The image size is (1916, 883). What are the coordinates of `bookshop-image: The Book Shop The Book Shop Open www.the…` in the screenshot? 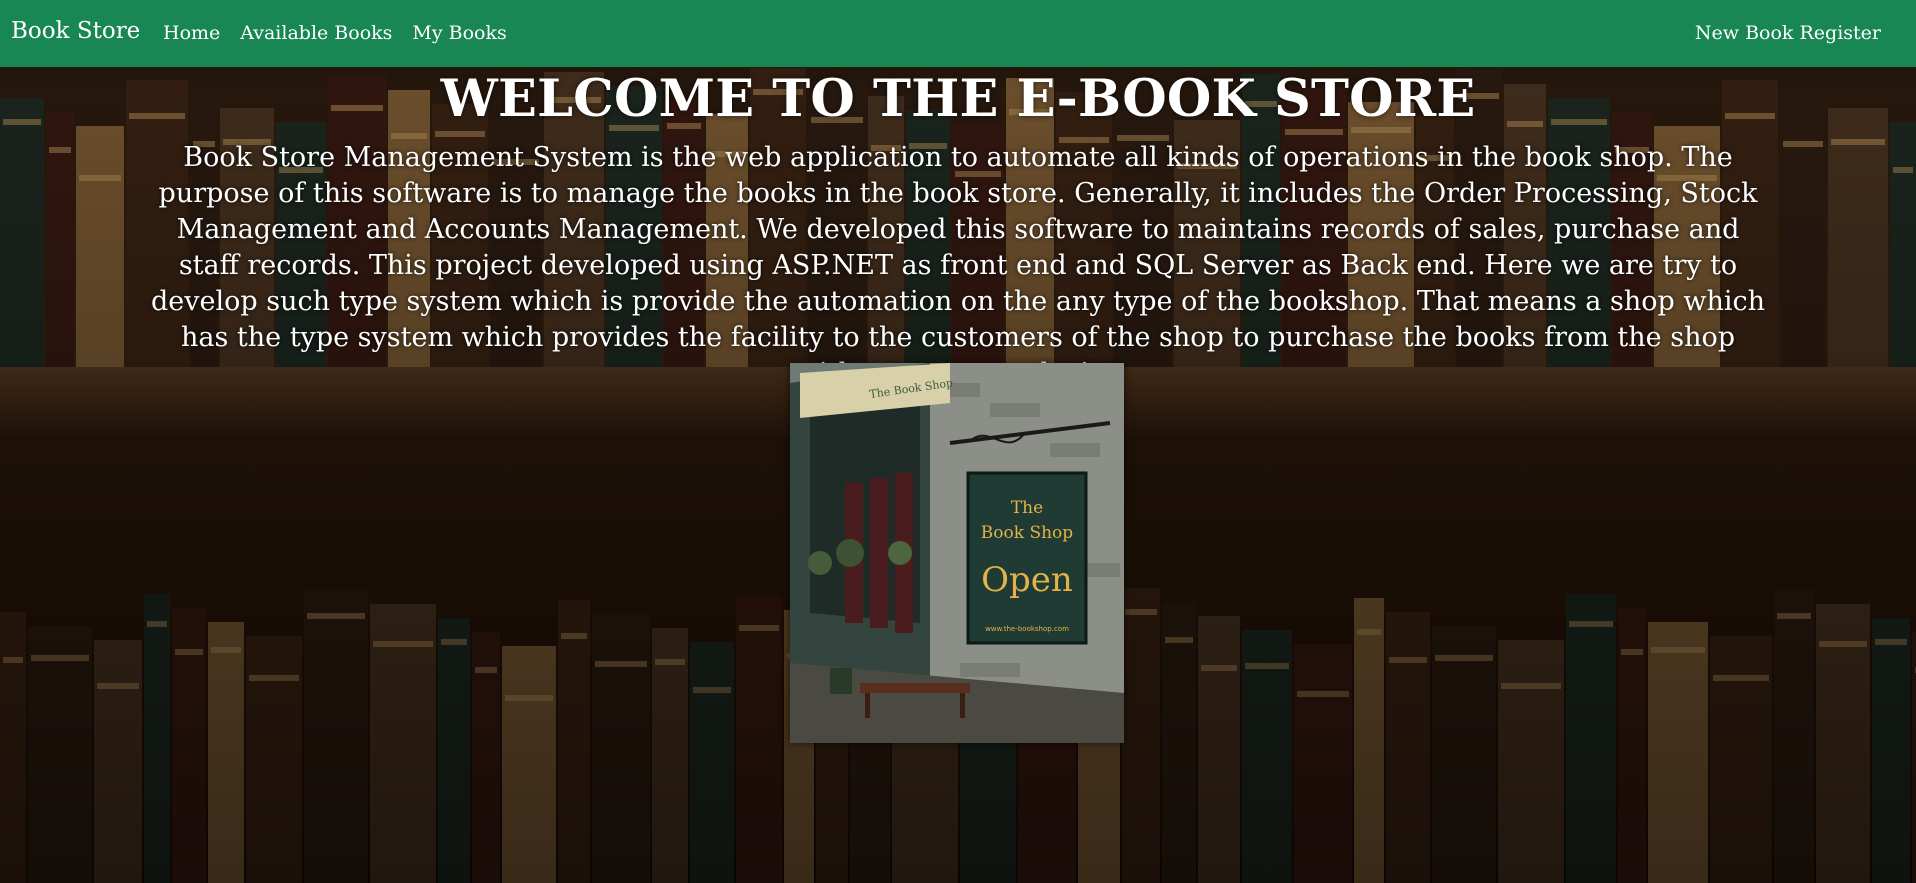 It's located at (957, 553).